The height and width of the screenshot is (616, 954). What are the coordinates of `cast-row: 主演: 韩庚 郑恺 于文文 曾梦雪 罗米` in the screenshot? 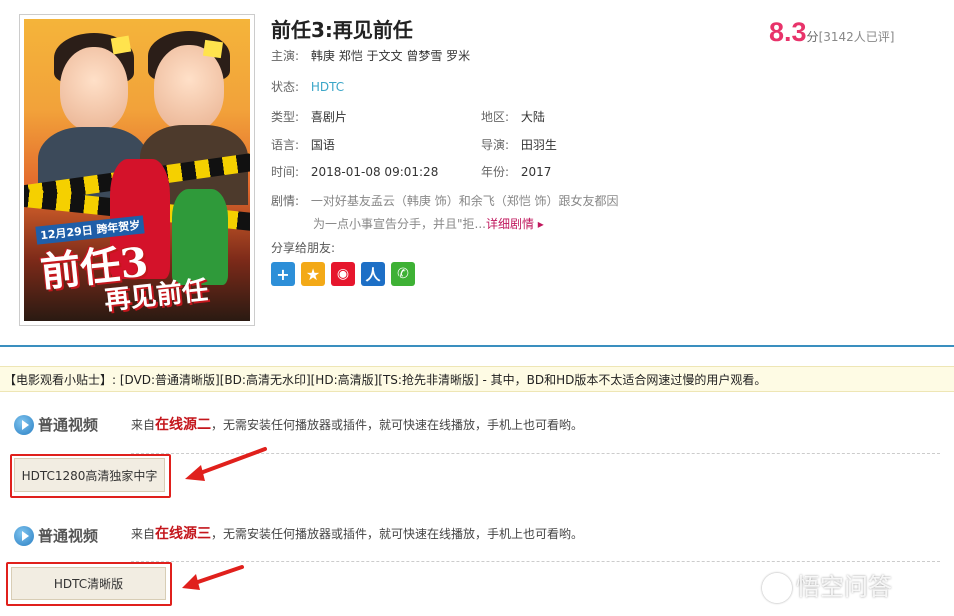 It's located at (370, 55).